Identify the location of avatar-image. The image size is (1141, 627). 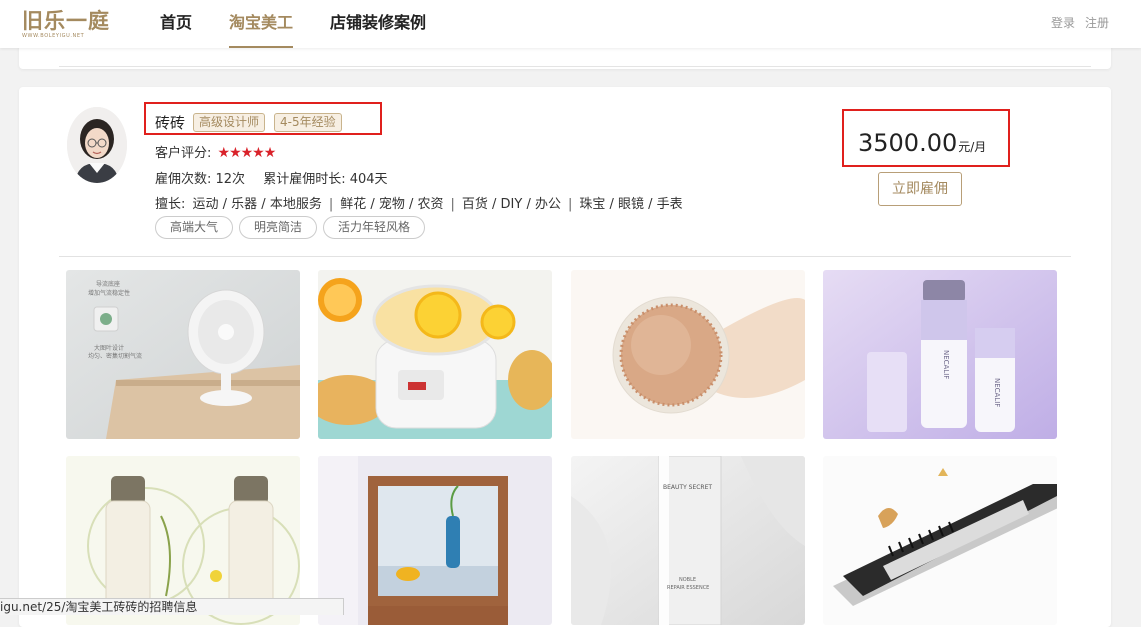
(97, 145).